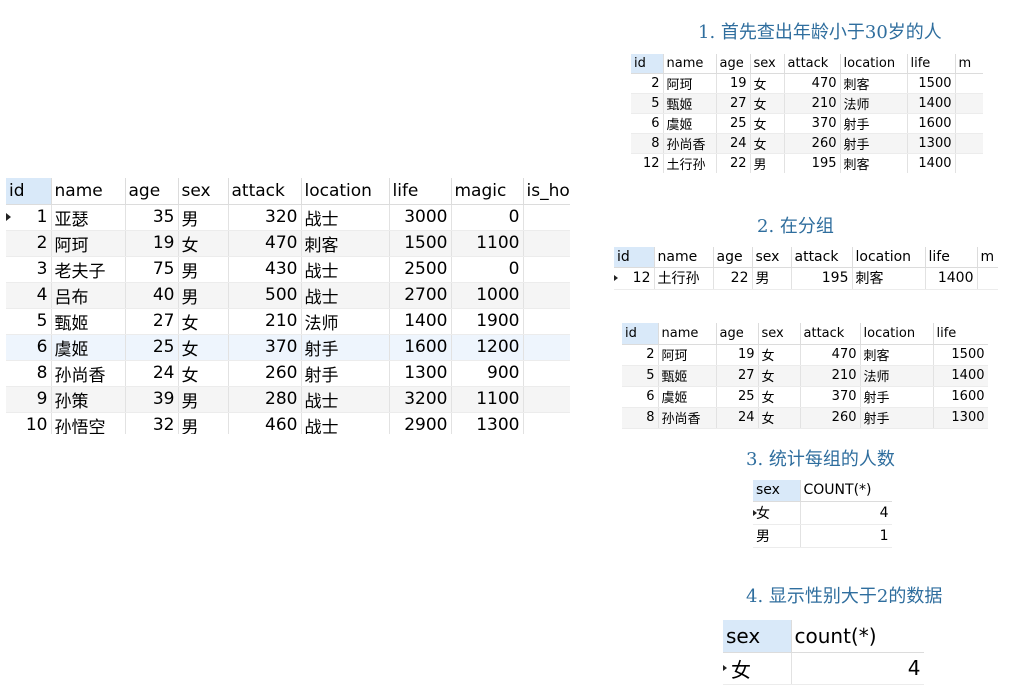  What do you see at coordinates (42, 217) in the screenshot?
I see `cell-id: 1` at bounding box center [42, 217].